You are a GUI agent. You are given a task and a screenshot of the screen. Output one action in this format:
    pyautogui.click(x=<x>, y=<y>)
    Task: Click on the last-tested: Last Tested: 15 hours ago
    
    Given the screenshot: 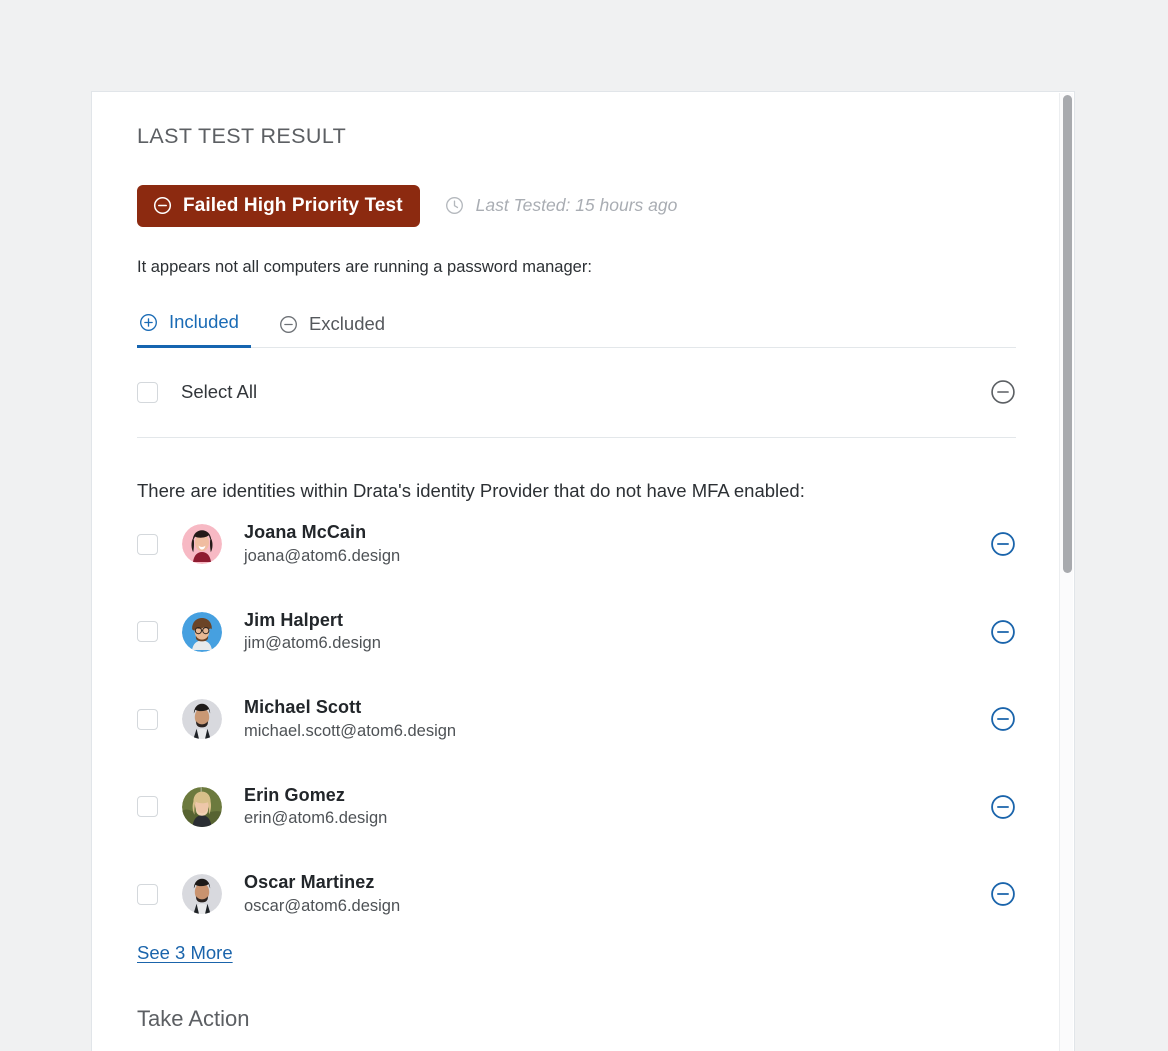 What is the action you would take?
    pyautogui.click(x=561, y=205)
    